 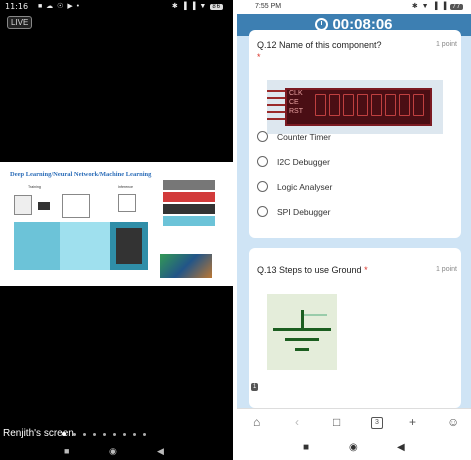 What do you see at coordinates (355, 107) in the screenshot?
I see `component-image: CLK CE RST` at bounding box center [355, 107].